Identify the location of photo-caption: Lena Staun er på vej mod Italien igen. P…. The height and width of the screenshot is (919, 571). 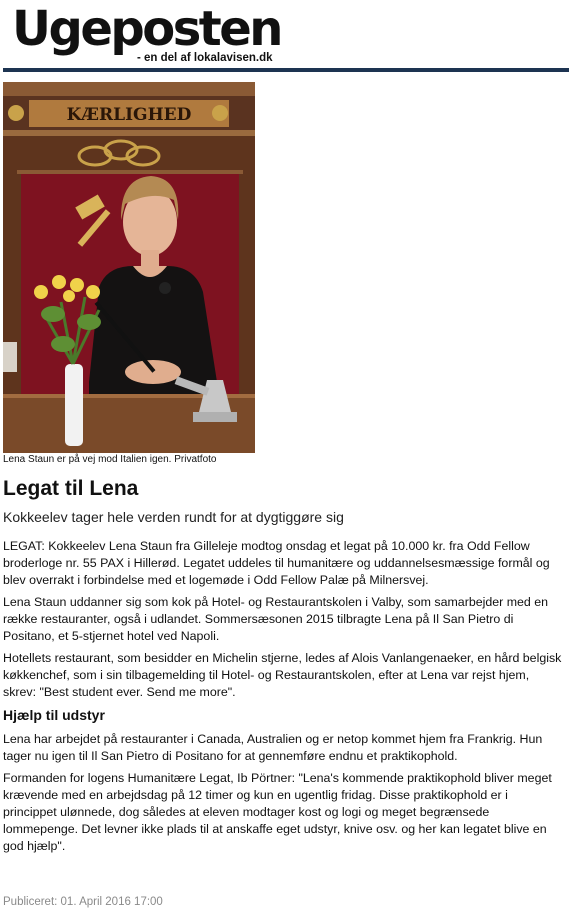
(110, 459).